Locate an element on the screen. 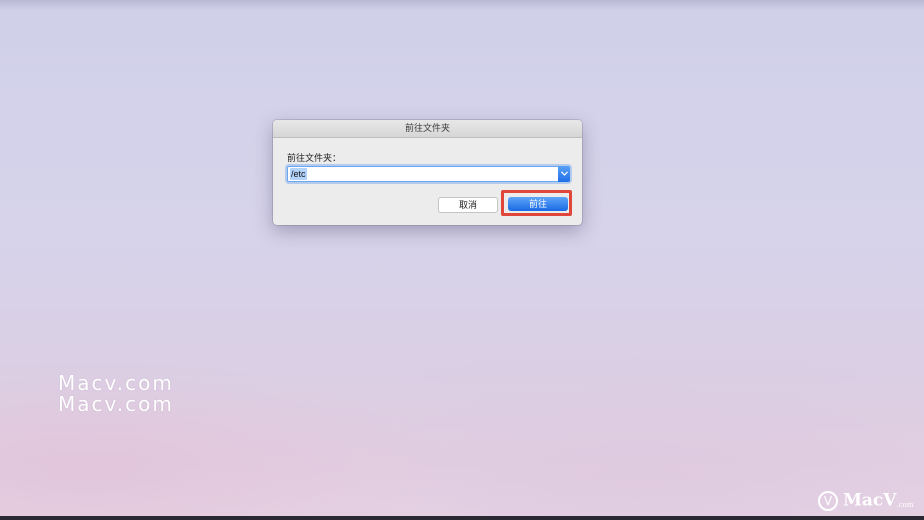 This screenshot has height=520, width=924. macv-logo: V MacV.com is located at coordinates (865, 502).